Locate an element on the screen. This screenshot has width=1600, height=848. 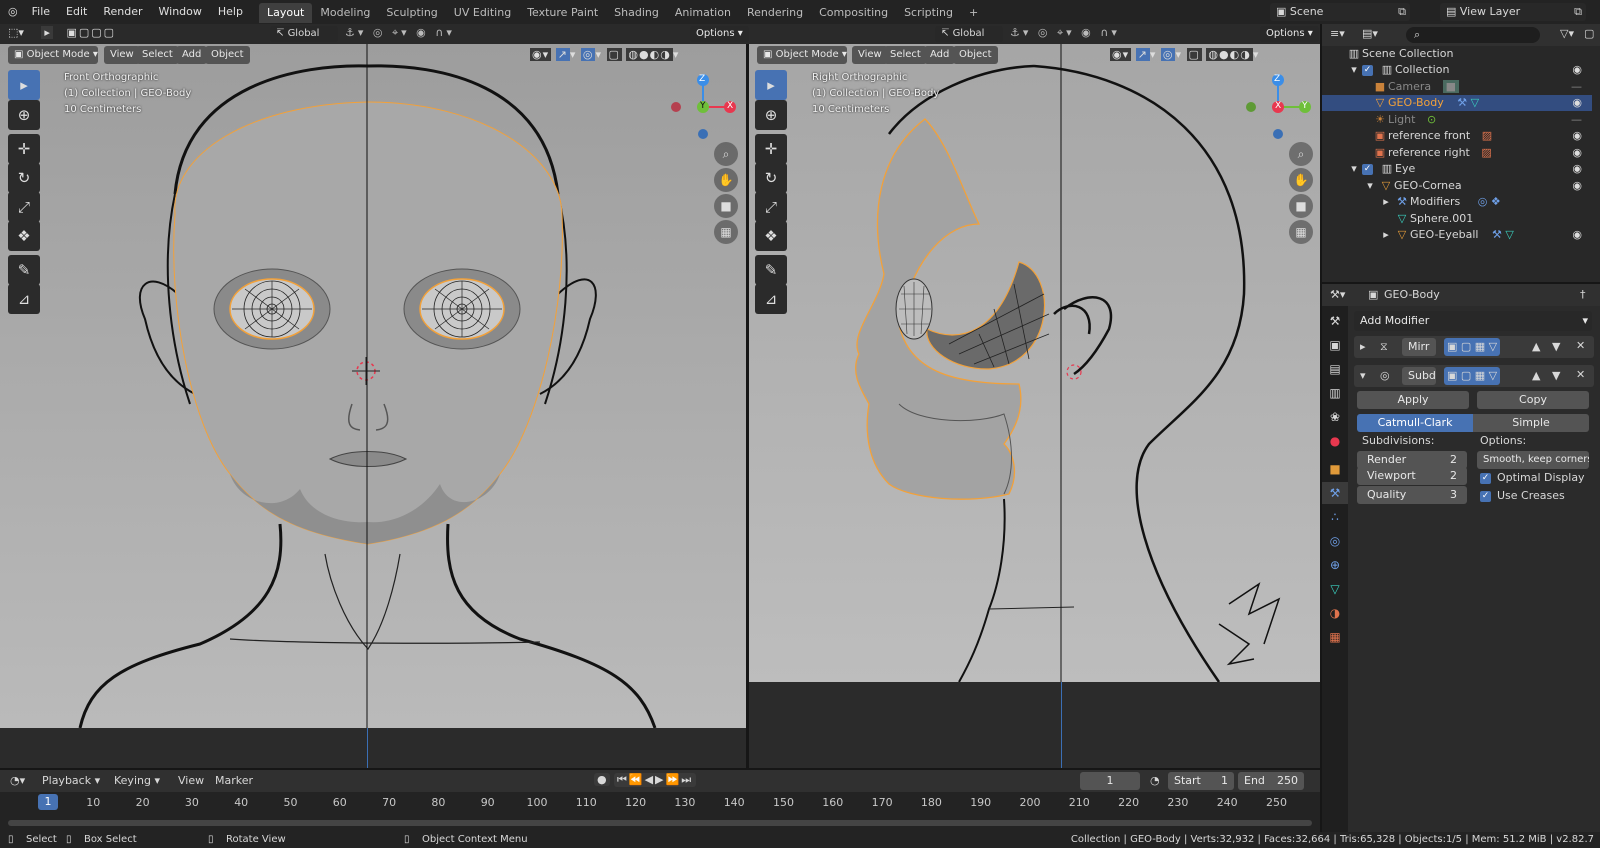
tab-compositing: Compositing is located at coordinates (853, 13).